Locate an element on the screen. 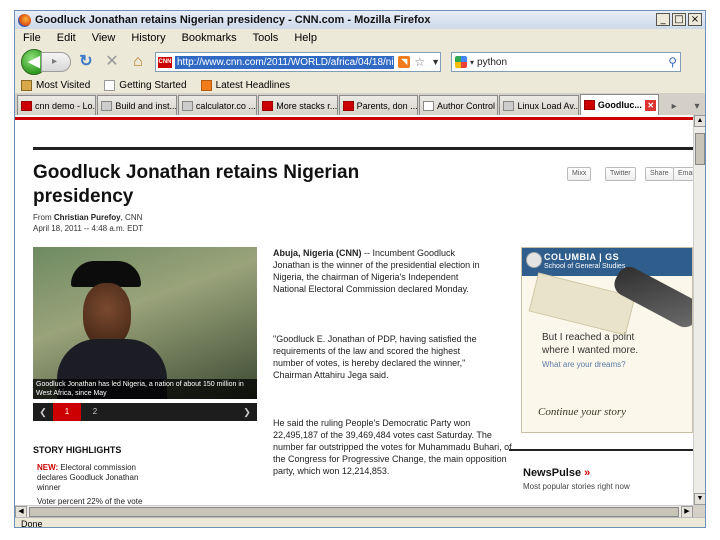 This screenshot has height=540, width=720. share-mixx-button: Mixx is located at coordinates (579, 174).